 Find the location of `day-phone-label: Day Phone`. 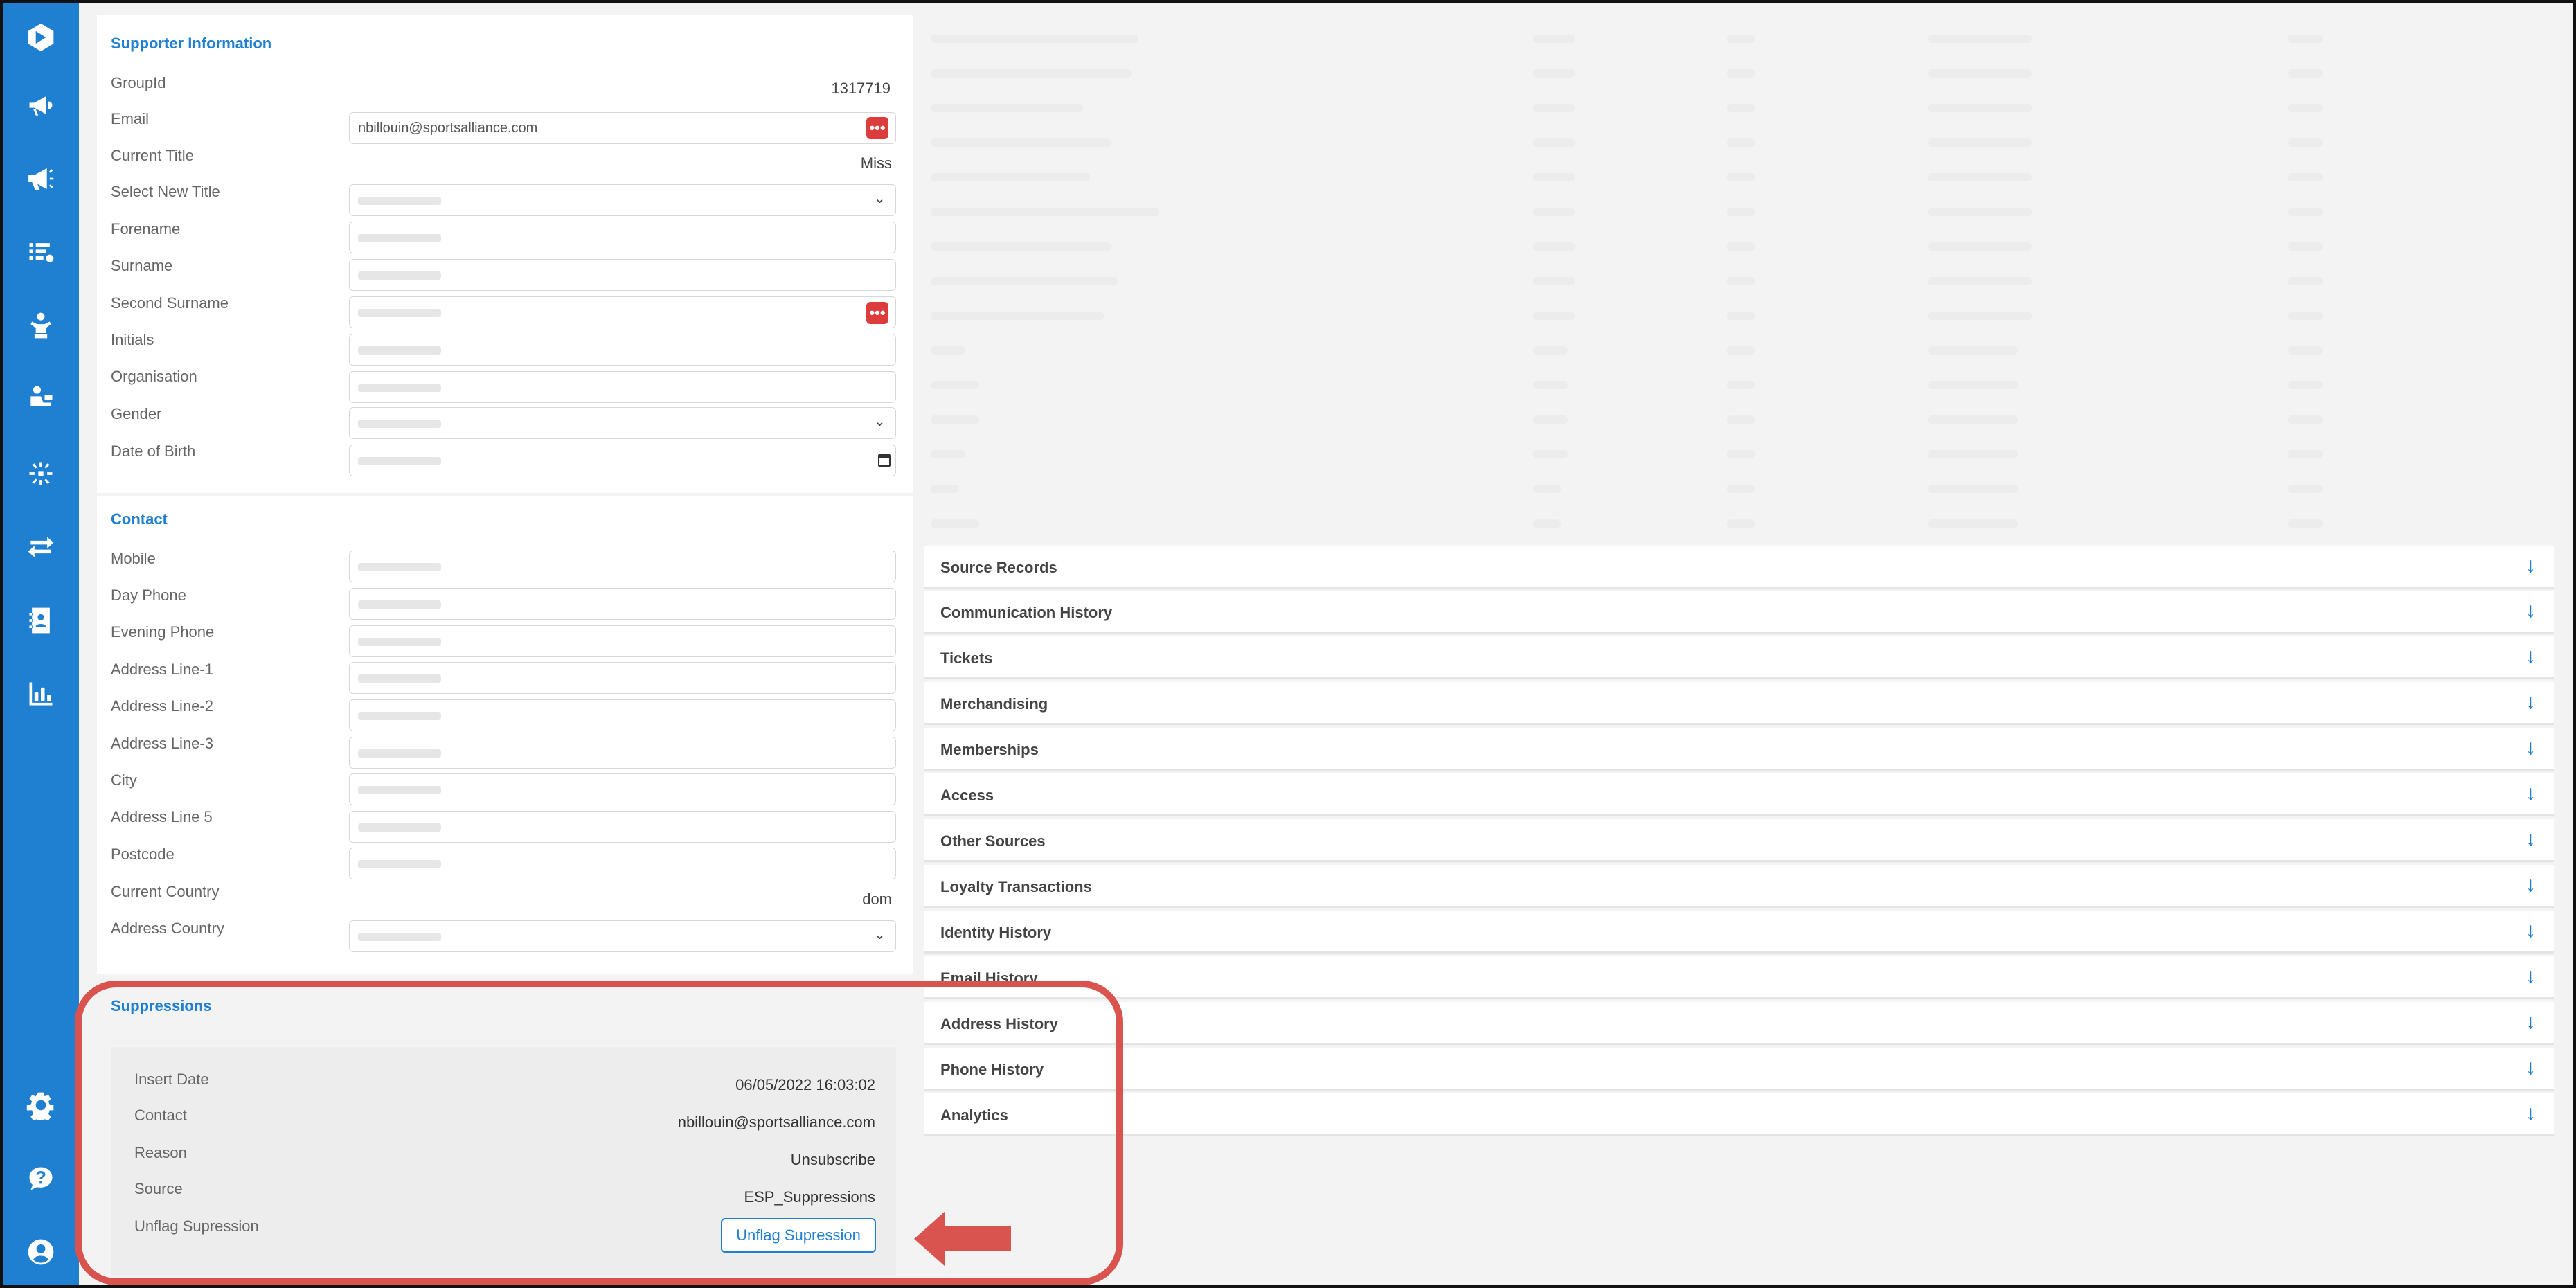

day-phone-label: Day Phone is located at coordinates (148, 595).